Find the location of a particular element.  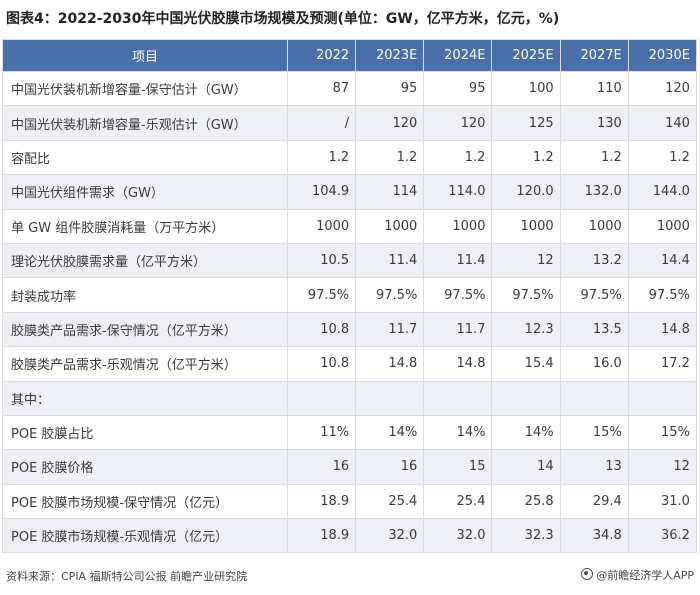

value-cell: 16.0 is located at coordinates (594, 364).